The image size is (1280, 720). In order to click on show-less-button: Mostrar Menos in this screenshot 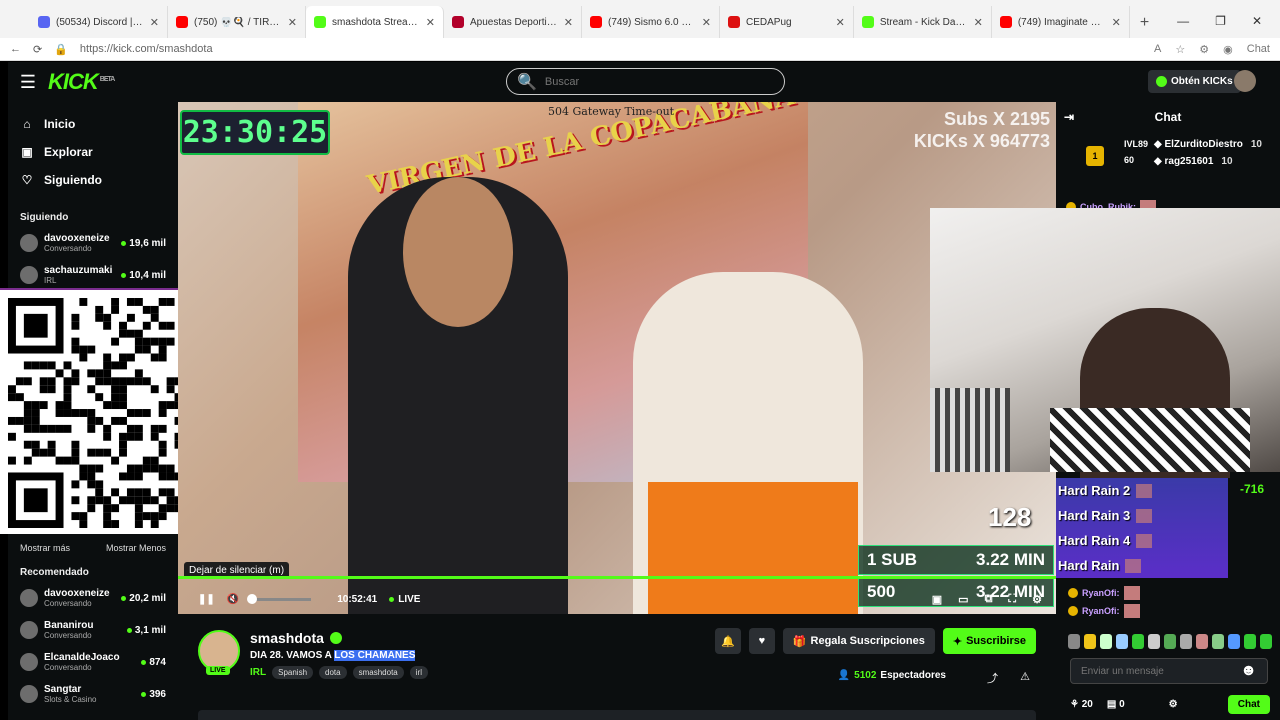, I will do `click(136, 548)`.